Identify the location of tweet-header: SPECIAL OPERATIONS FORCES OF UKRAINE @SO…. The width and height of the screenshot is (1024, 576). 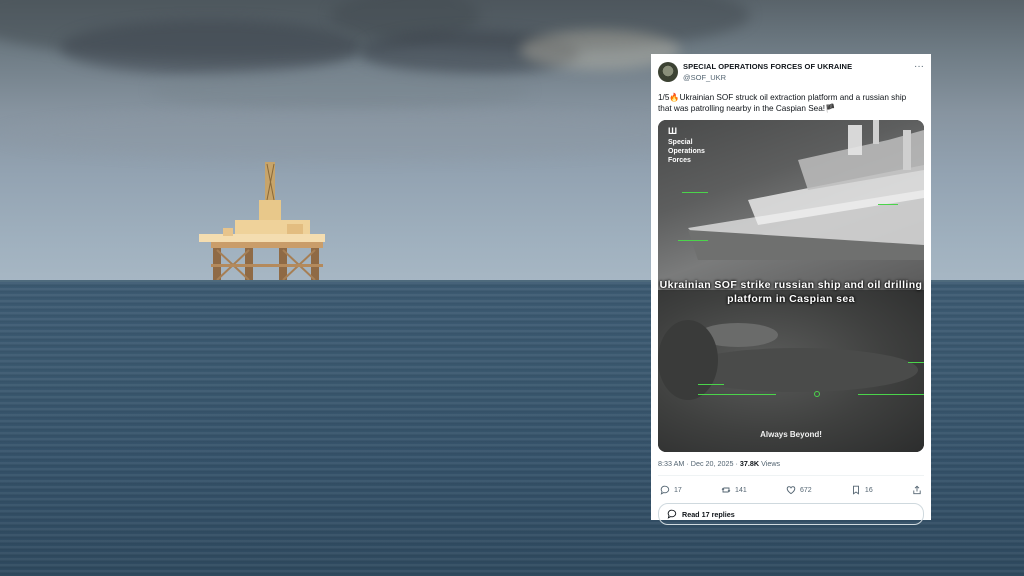
(791, 74).